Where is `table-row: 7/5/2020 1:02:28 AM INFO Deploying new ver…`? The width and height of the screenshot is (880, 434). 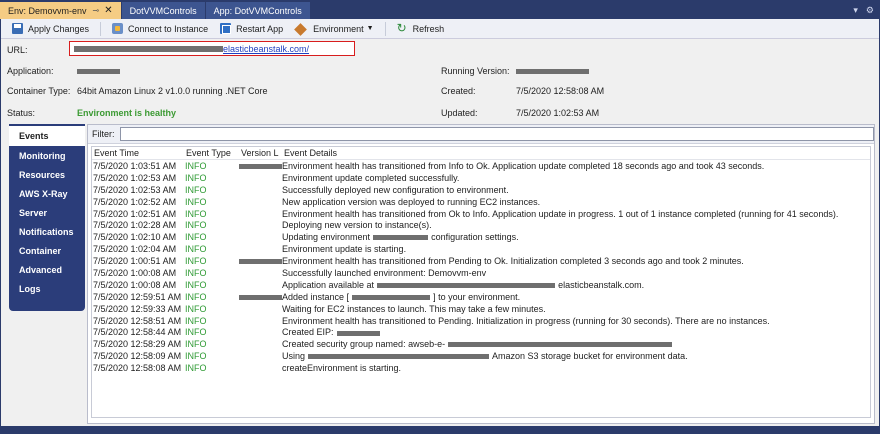
table-row: 7/5/2020 1:02:28 AM INFO Deploying new ver… is located at coordinates (481, 225).